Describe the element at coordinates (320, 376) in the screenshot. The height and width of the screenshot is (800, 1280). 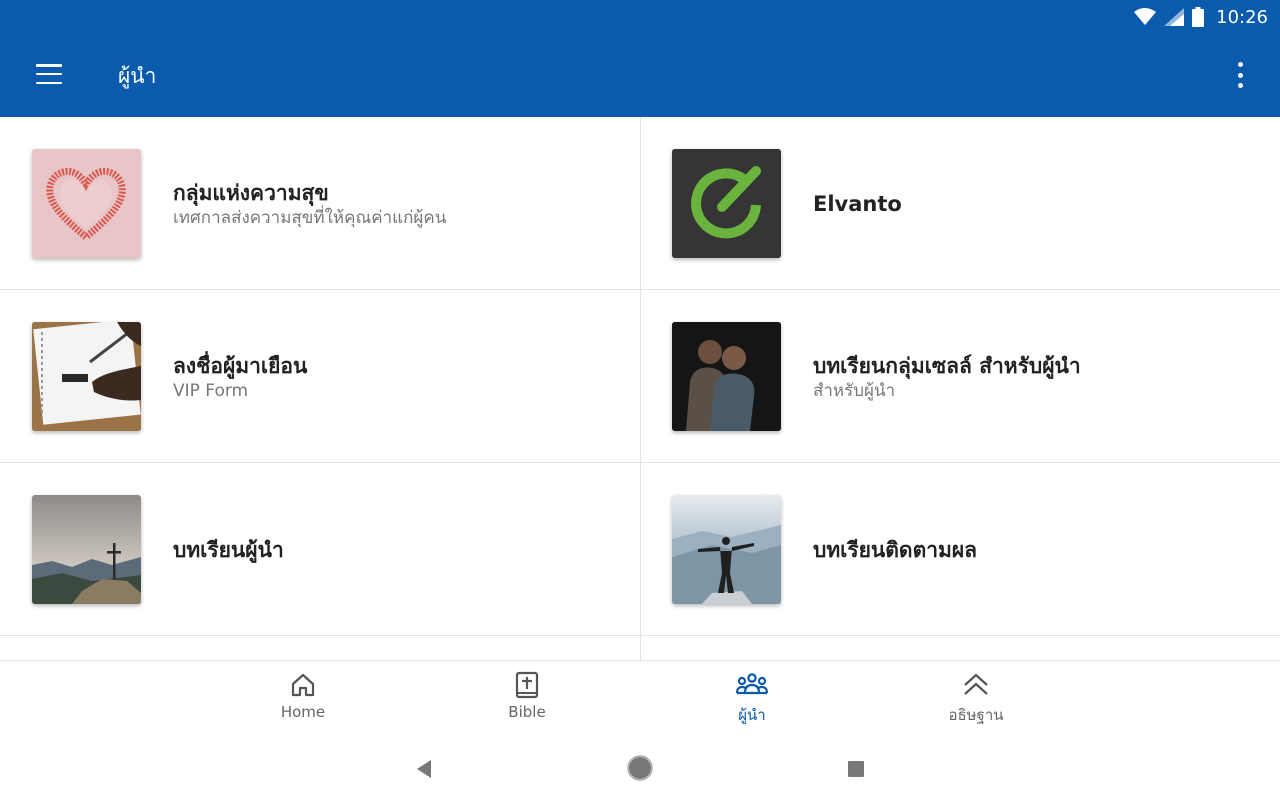
I see `list-item-visitor-signup: ลงชื่อผู้มาเยือน VIP Form` at that location.